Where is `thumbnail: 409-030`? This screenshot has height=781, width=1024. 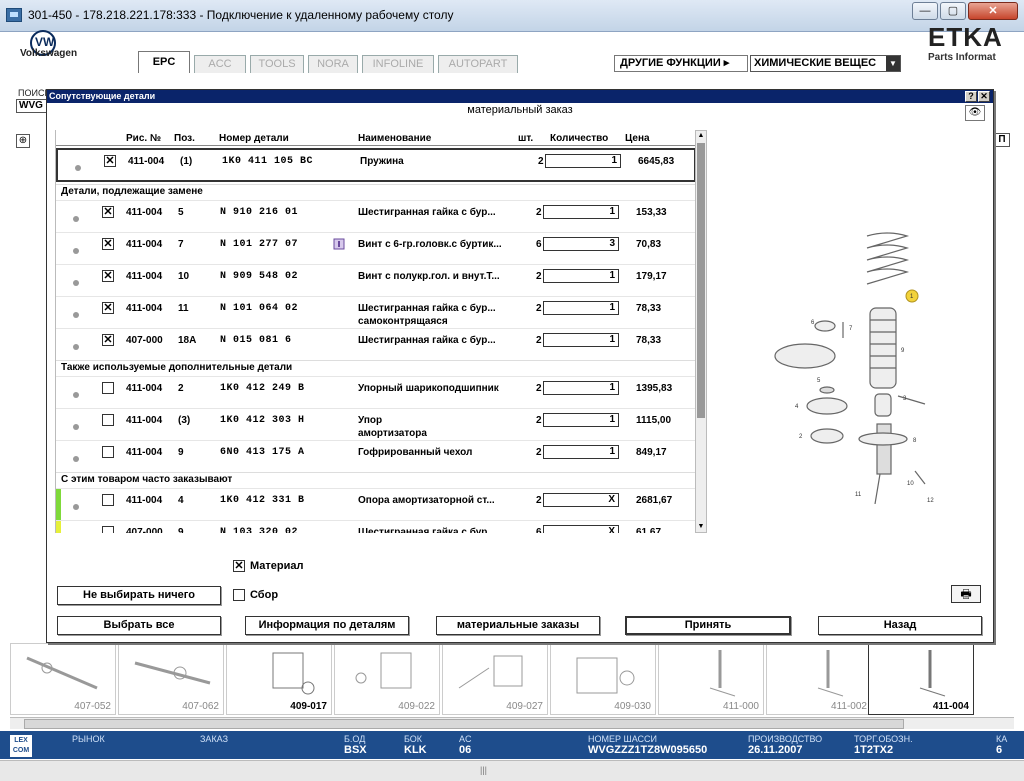 thumbnail: 409-030 is located at coordinates (603, 679).